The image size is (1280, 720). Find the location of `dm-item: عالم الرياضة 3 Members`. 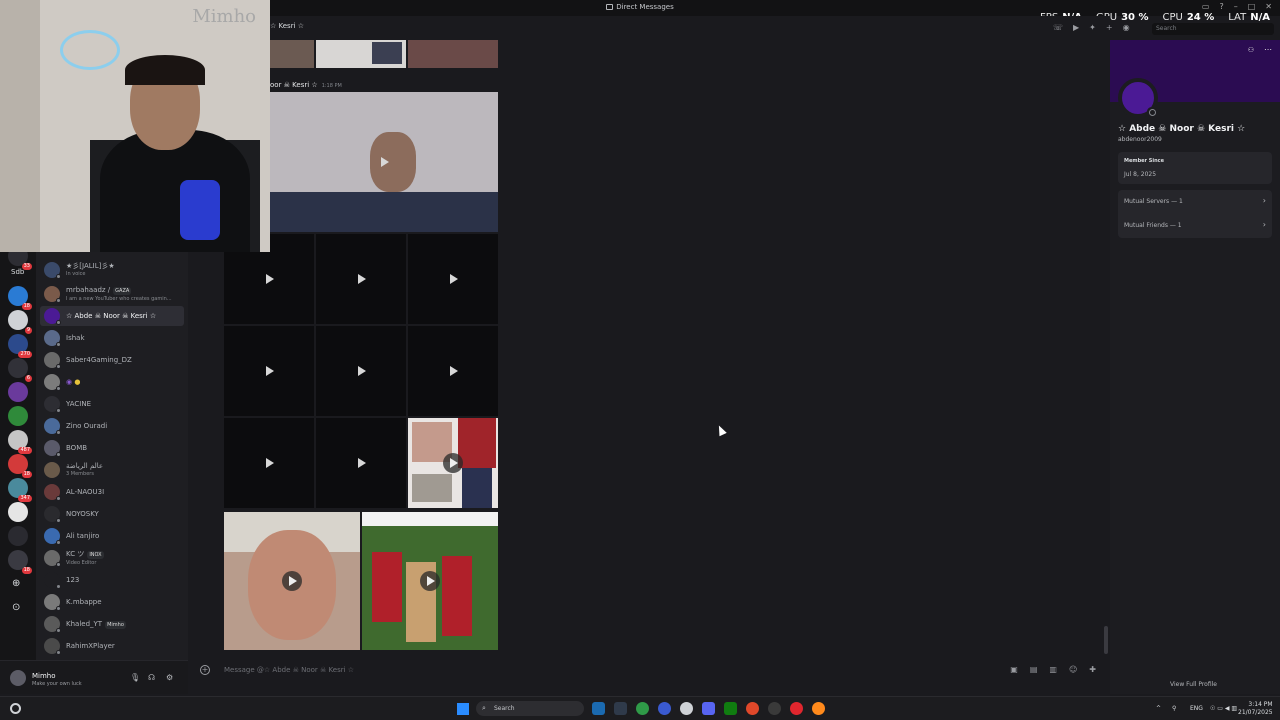

dm-item: عالم الرياضة 3 Members is located at coordinates (112, 470).